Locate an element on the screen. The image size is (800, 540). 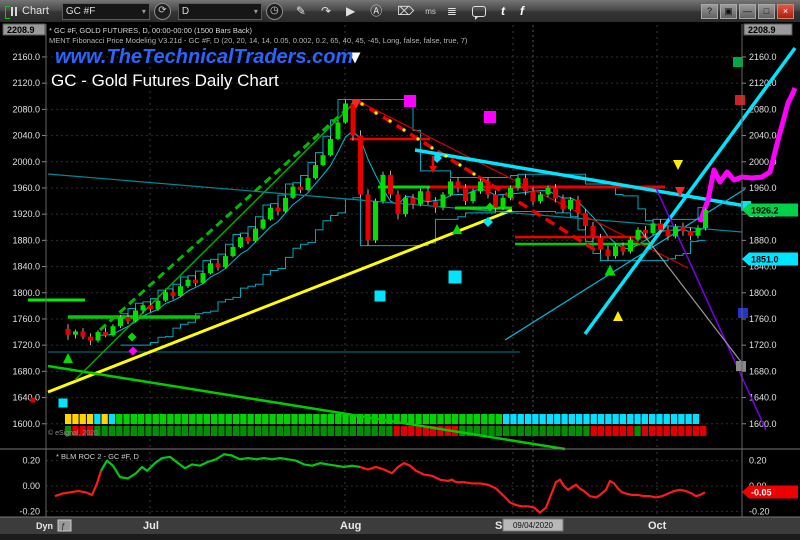
copyright-notice: © eSignal, 2020 is located at coordinates (73, 433).